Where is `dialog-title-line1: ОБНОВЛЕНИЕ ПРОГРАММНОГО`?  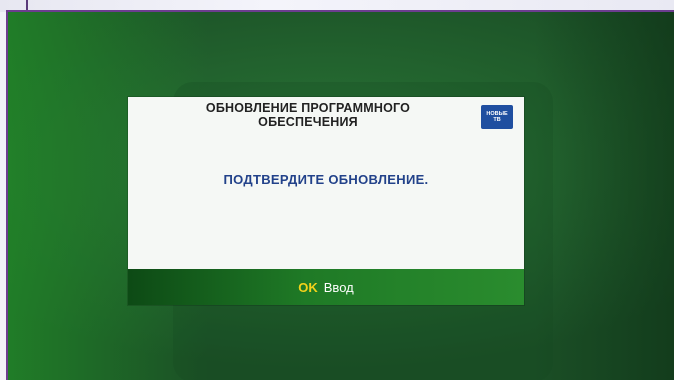
dialog-title-line1: ОБНОВЛЕНИЕ ПРОГРАММНОГО is located at coordinates (308, 108).